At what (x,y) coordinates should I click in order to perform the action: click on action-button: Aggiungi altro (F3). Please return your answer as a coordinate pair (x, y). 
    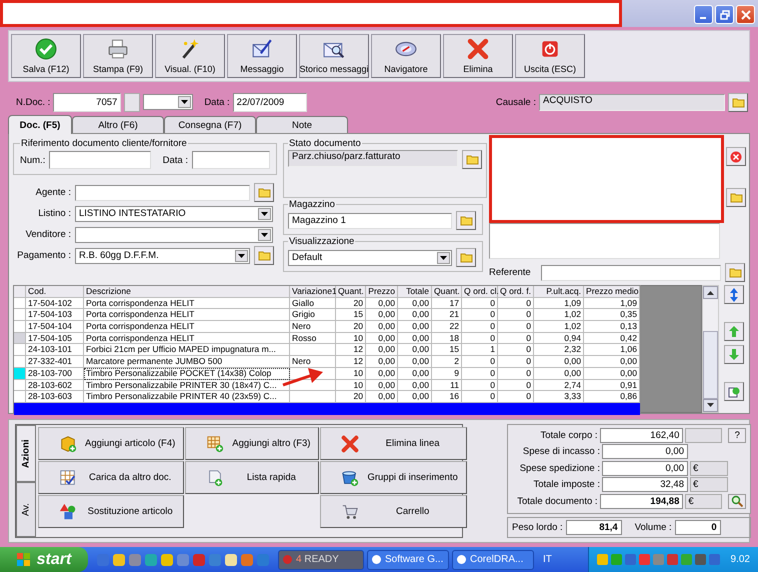
    Looking at the image, I should click on (252, 443).